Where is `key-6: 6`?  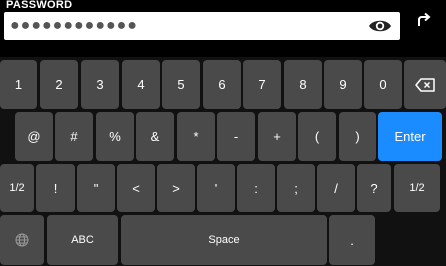
key-6: 6 is located at coordinates (222, 84).